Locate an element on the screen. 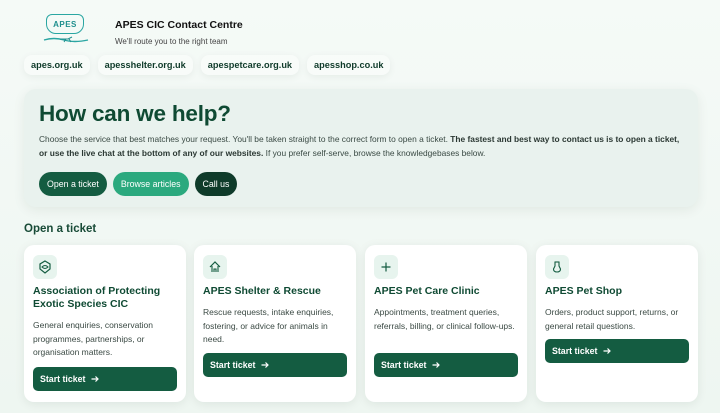 The image size is (720, 413). site-link-shop: apesshop.co.uk is located at coordinates (349, 65).